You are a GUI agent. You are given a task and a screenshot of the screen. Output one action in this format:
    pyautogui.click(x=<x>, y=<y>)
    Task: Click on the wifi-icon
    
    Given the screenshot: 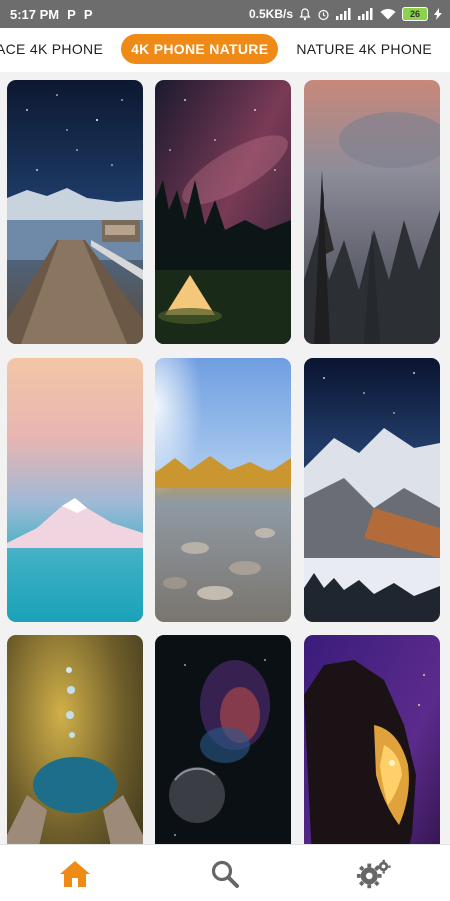 What is the action you would take?
    pyautogui.click(x=388, y=14)
    